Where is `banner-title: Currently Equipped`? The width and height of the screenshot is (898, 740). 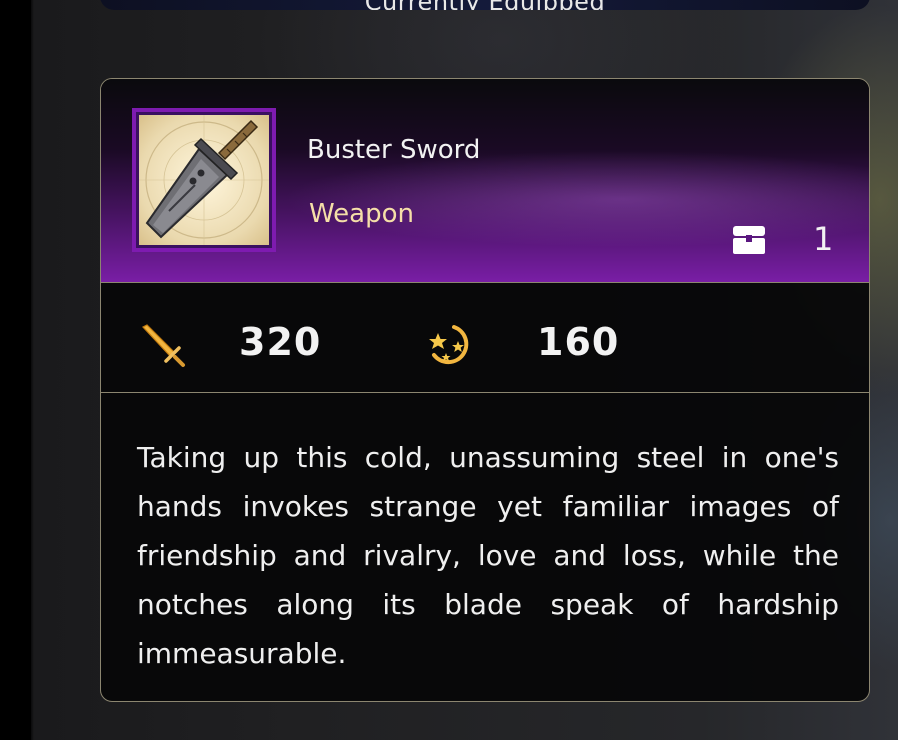 banner-title: Currently Equipped is located at coordinates (485, 5).